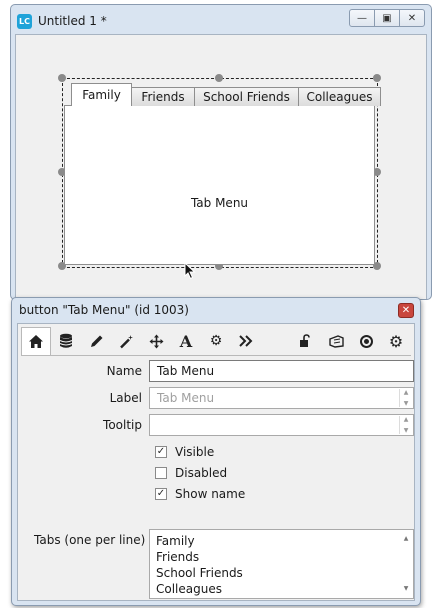 This screenshot has height=608, width=438. Describe the element at coordinates (406, 564) in the screenshot. I see `tabs-list-scrollbar: ▲ ▼` at that location.